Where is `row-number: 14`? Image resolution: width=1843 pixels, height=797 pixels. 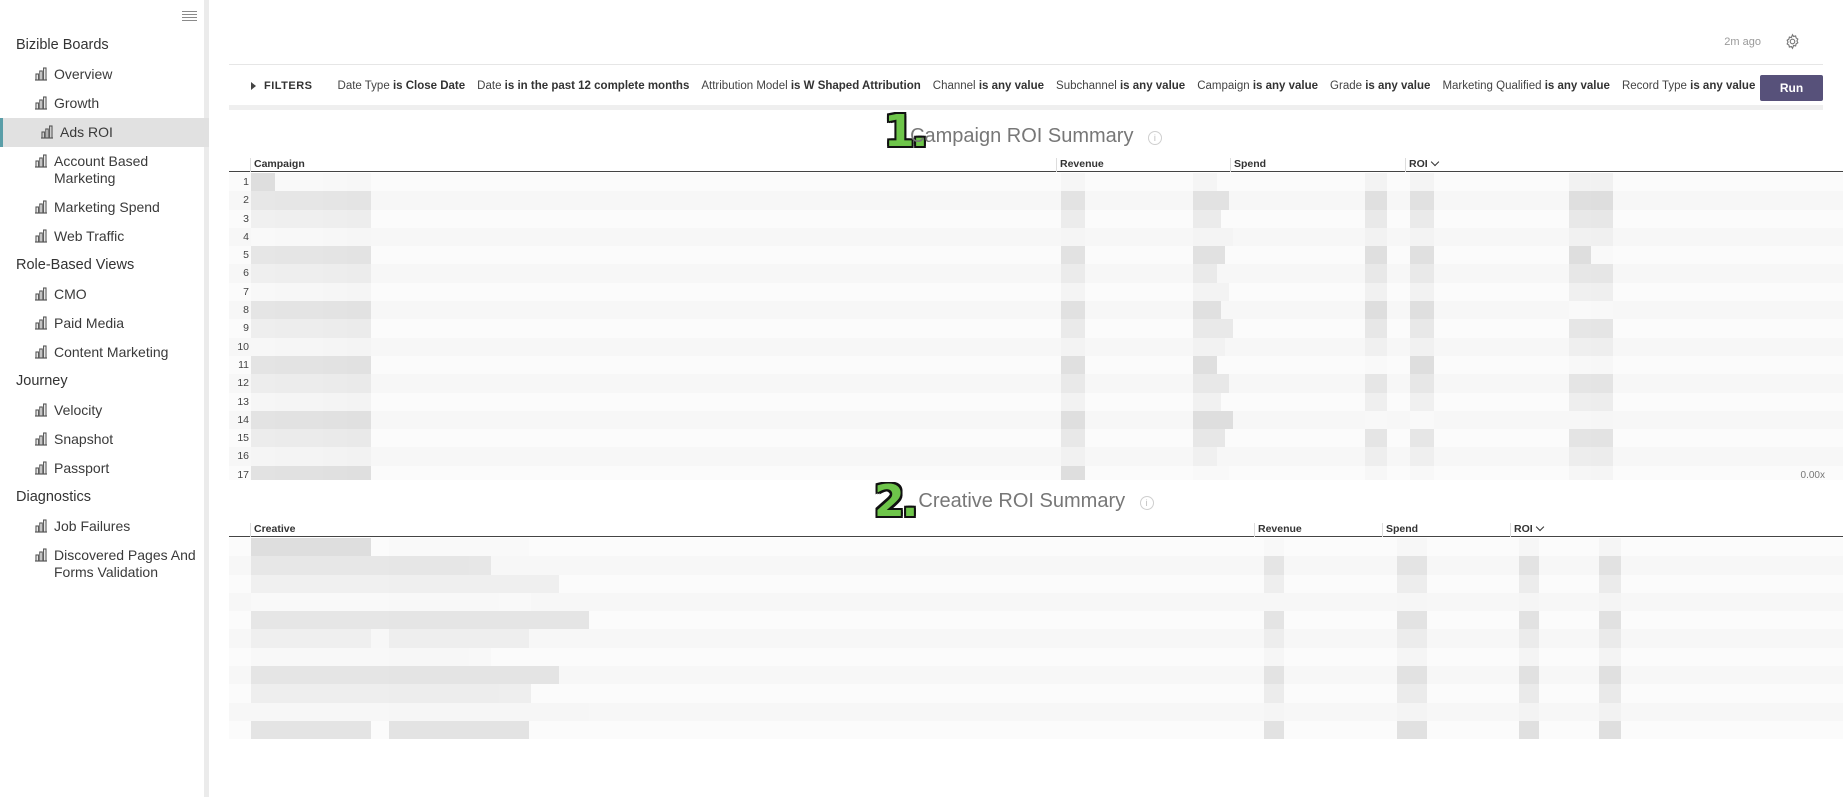
row-number: 14 is located at coordinates (243, 419).